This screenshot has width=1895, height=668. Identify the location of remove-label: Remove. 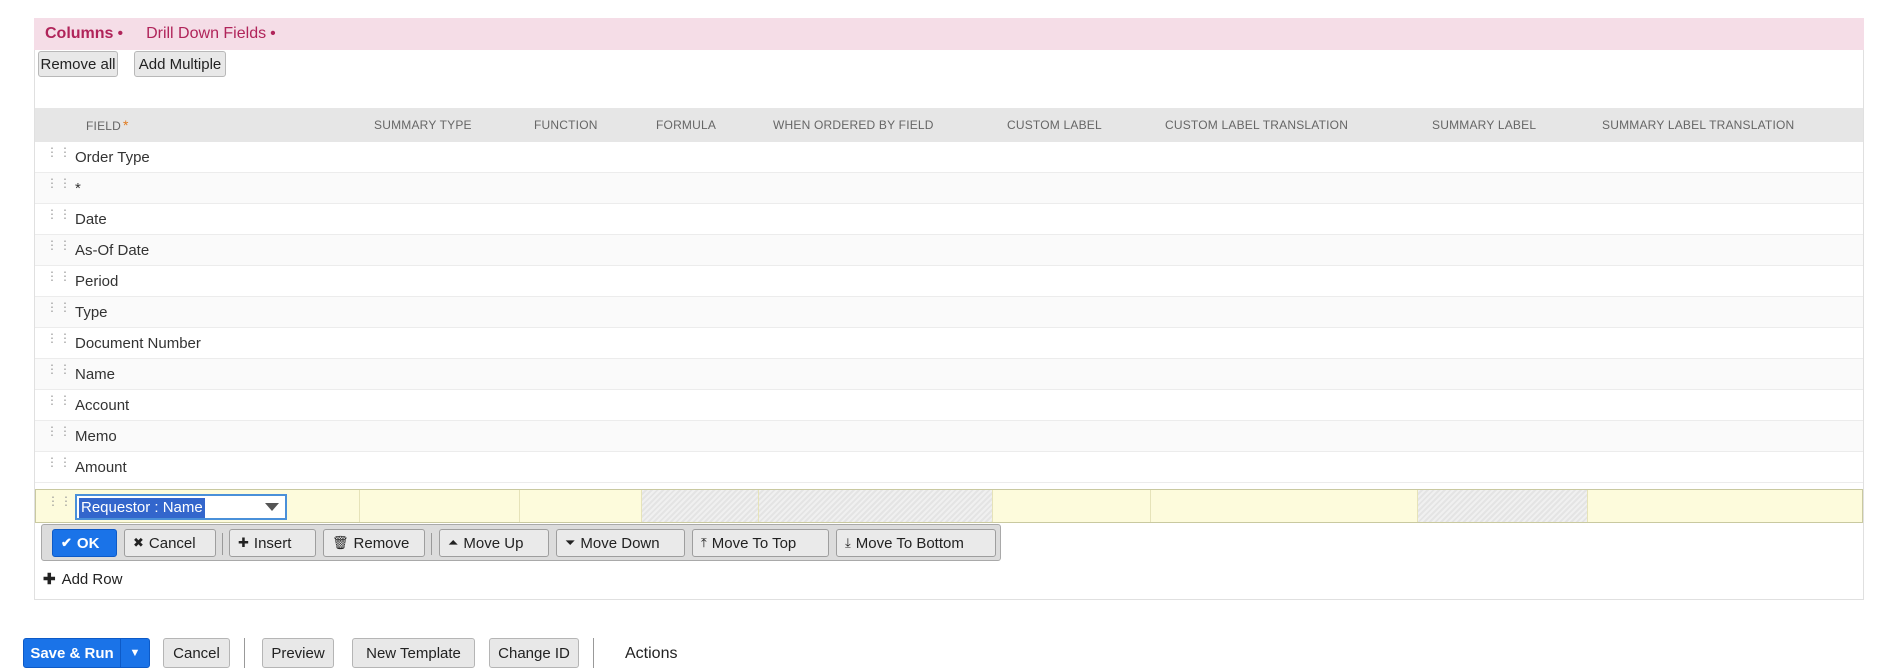
(381, 543).